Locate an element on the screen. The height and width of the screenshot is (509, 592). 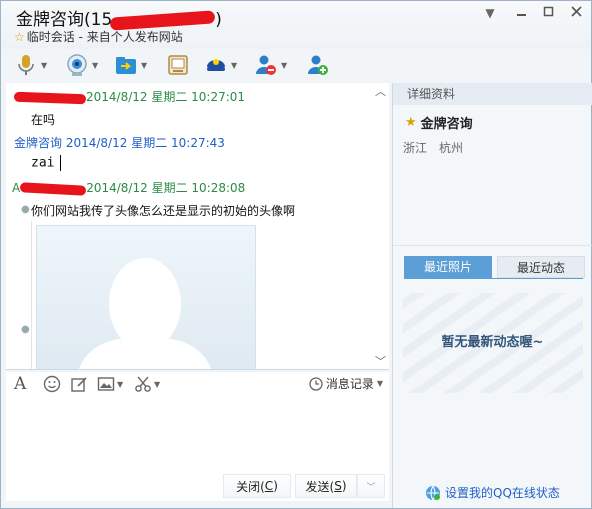
input-toolbar: A ▼ ▼ 消息记录 ▼ is located at coordinates (197, 384).